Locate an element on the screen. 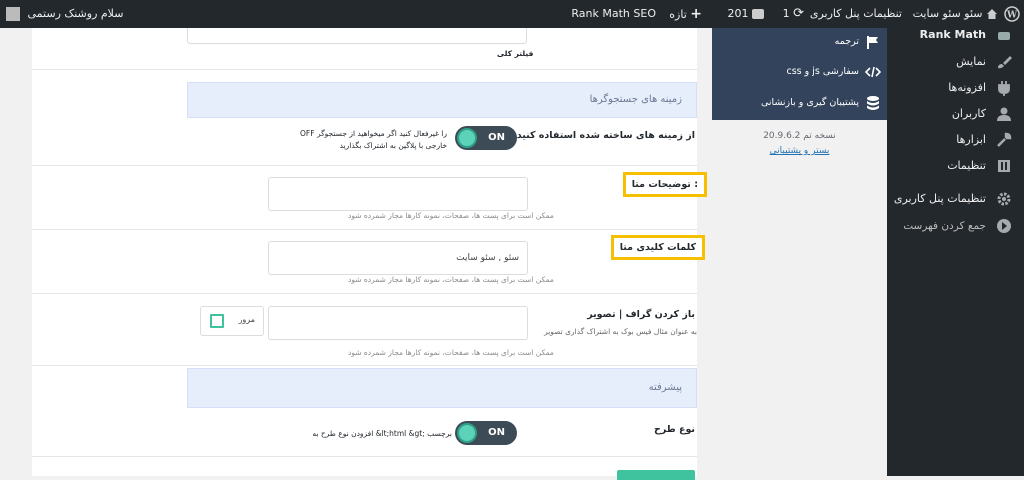 The image size is (1024, 480). save-button is located at coordinates (656, 475).